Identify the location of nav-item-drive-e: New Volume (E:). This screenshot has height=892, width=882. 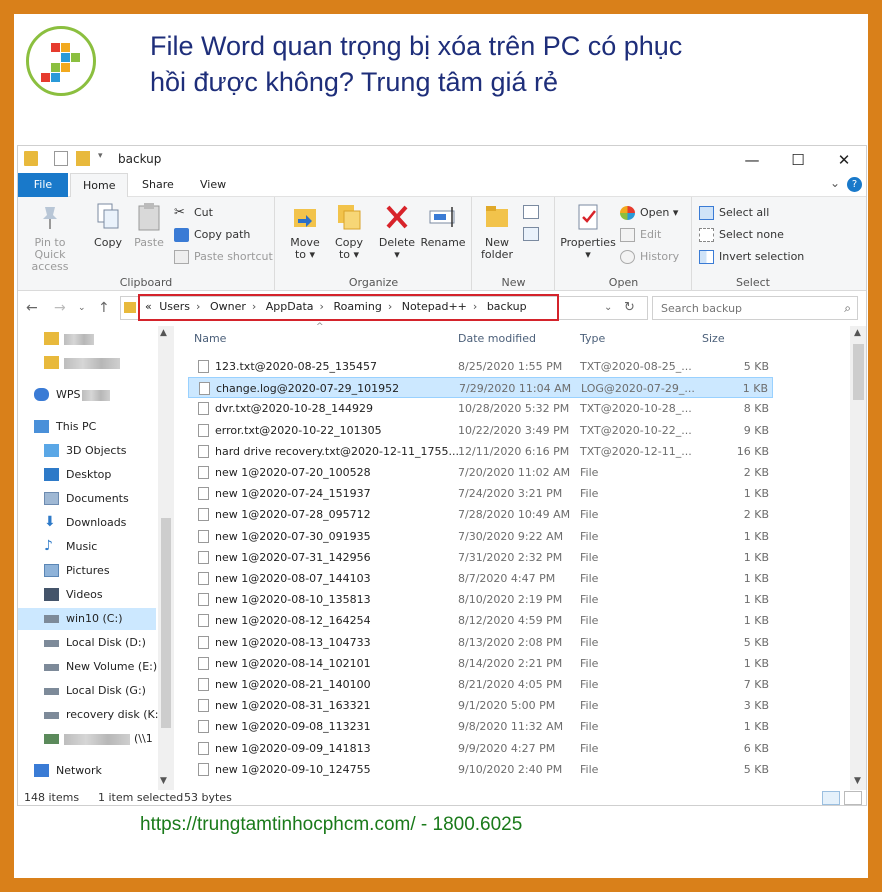
(87, 667).